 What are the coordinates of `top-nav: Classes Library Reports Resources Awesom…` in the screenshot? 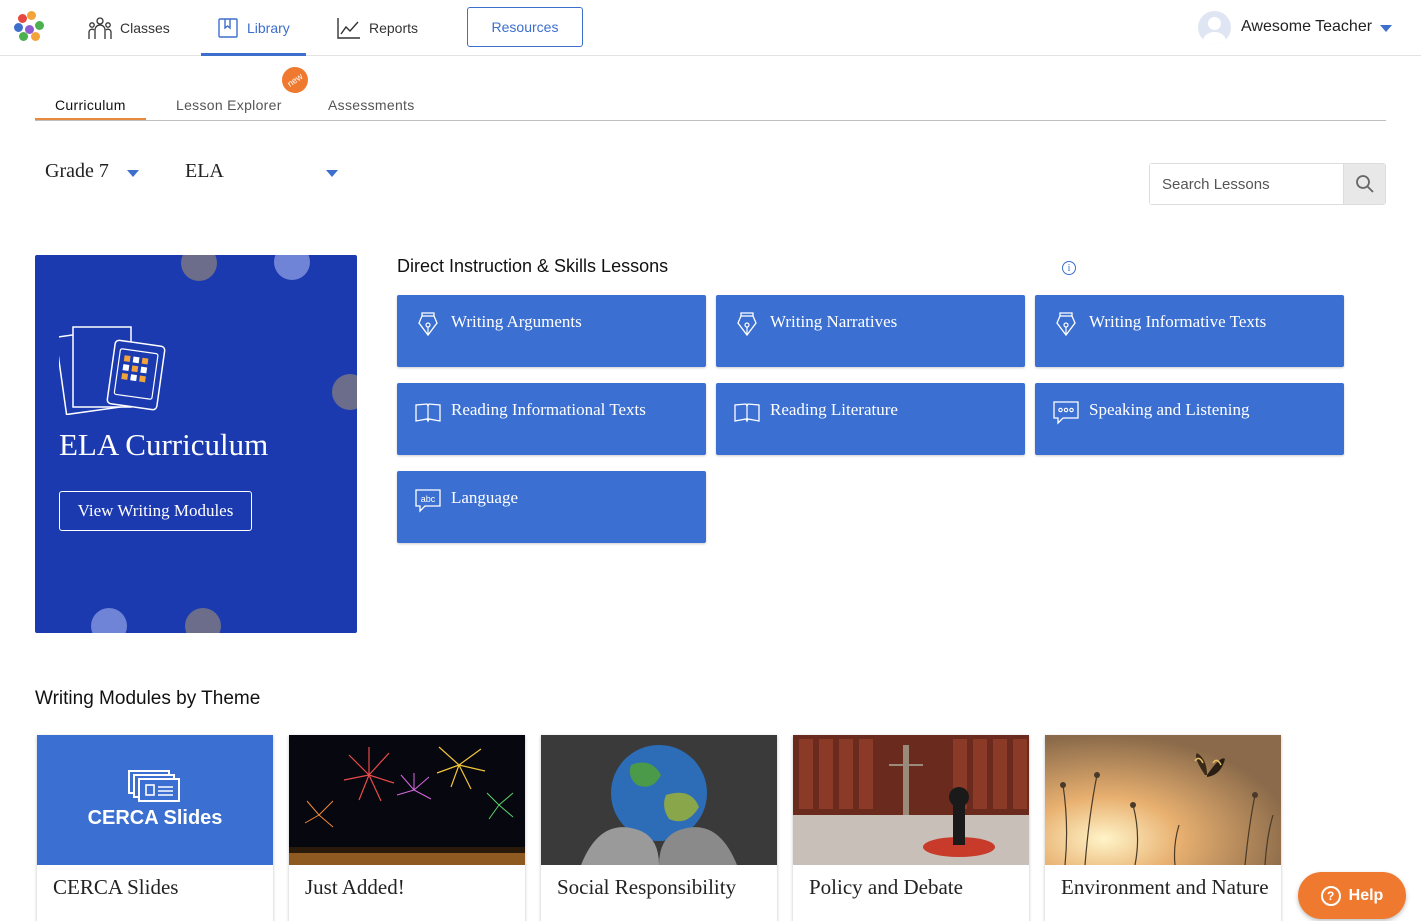 It's located at (710, 28).